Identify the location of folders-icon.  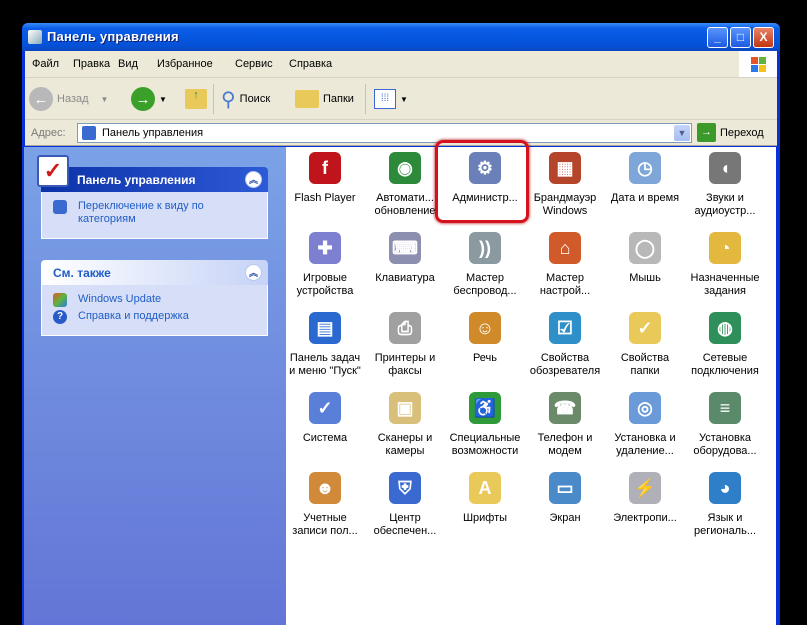
(307, 99).